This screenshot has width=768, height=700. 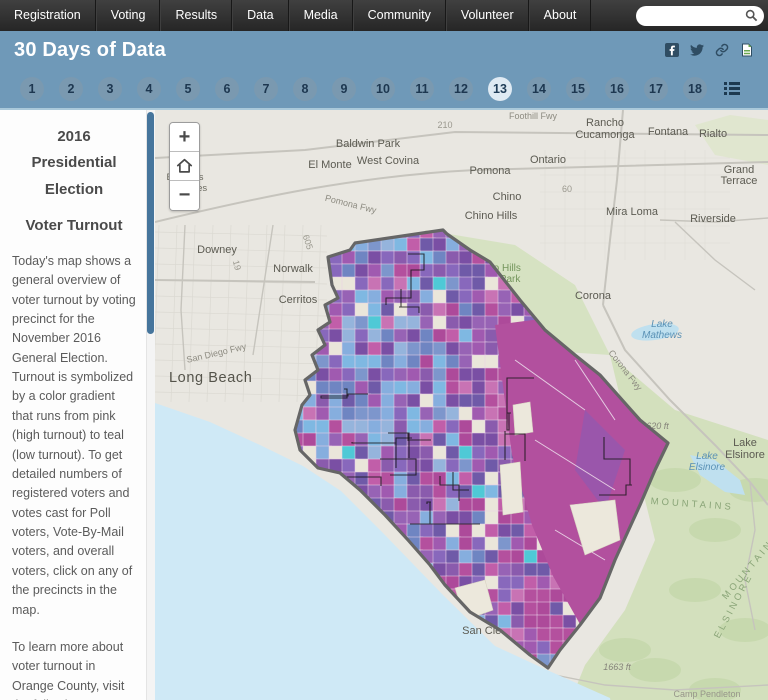 I want to click on map-label: Riverside, so click(x=713, y=219).